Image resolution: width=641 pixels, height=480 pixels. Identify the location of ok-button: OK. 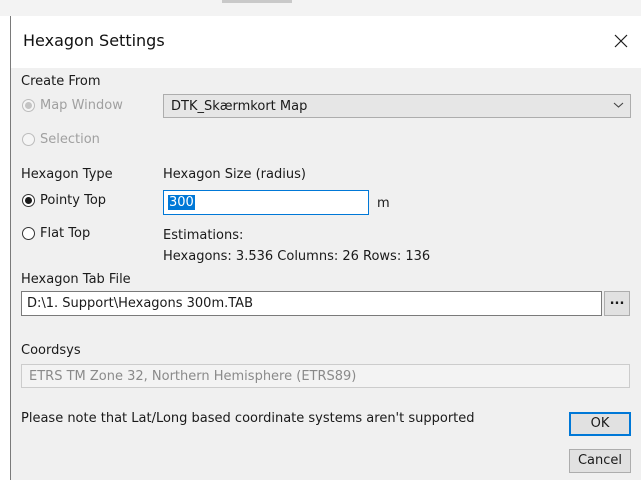
(600, 424).